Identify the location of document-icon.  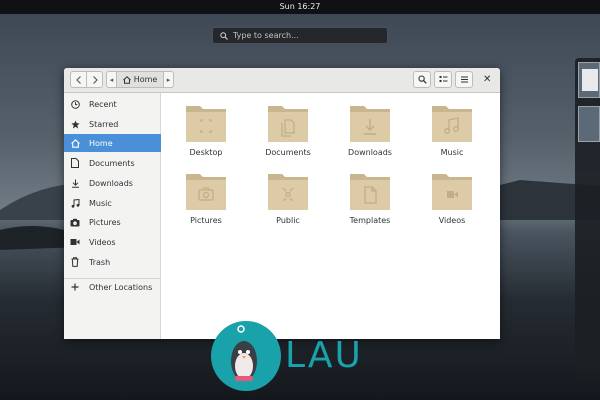
(75, 163).